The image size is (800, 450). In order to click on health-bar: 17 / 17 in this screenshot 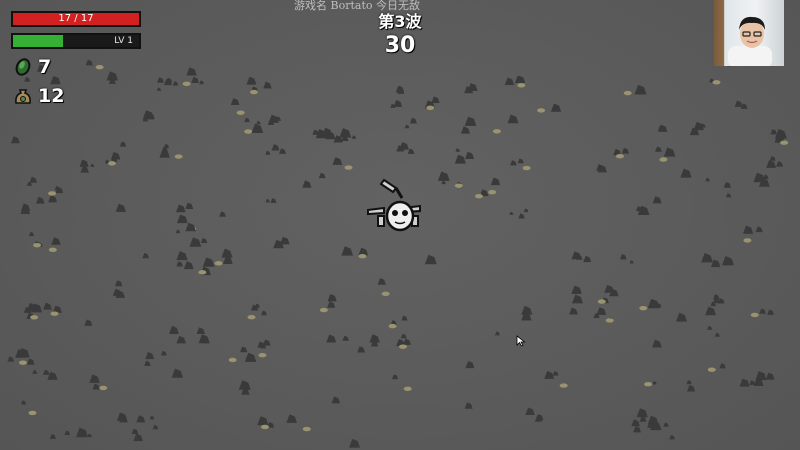, I will do `click(76, 19)`.